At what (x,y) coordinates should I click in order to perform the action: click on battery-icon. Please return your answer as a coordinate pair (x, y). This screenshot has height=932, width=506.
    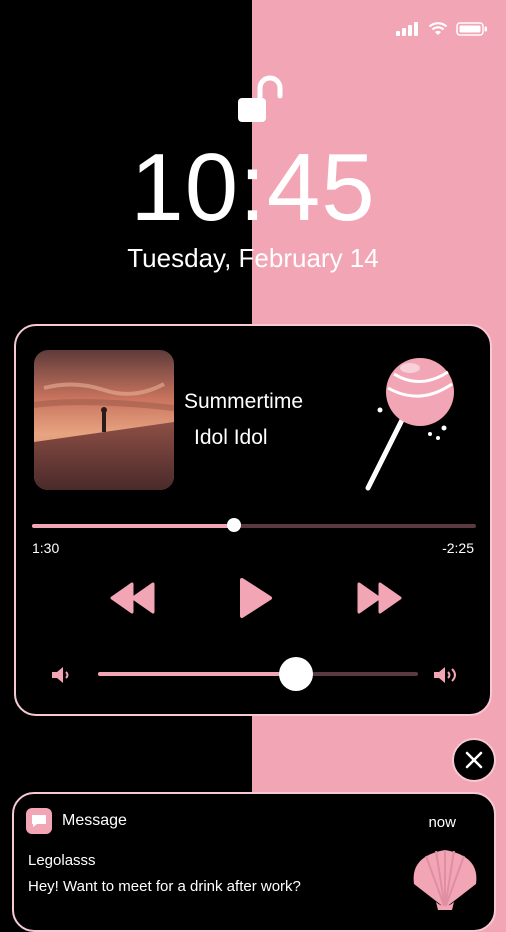
    Looking at the image, I should click on (471, 29).